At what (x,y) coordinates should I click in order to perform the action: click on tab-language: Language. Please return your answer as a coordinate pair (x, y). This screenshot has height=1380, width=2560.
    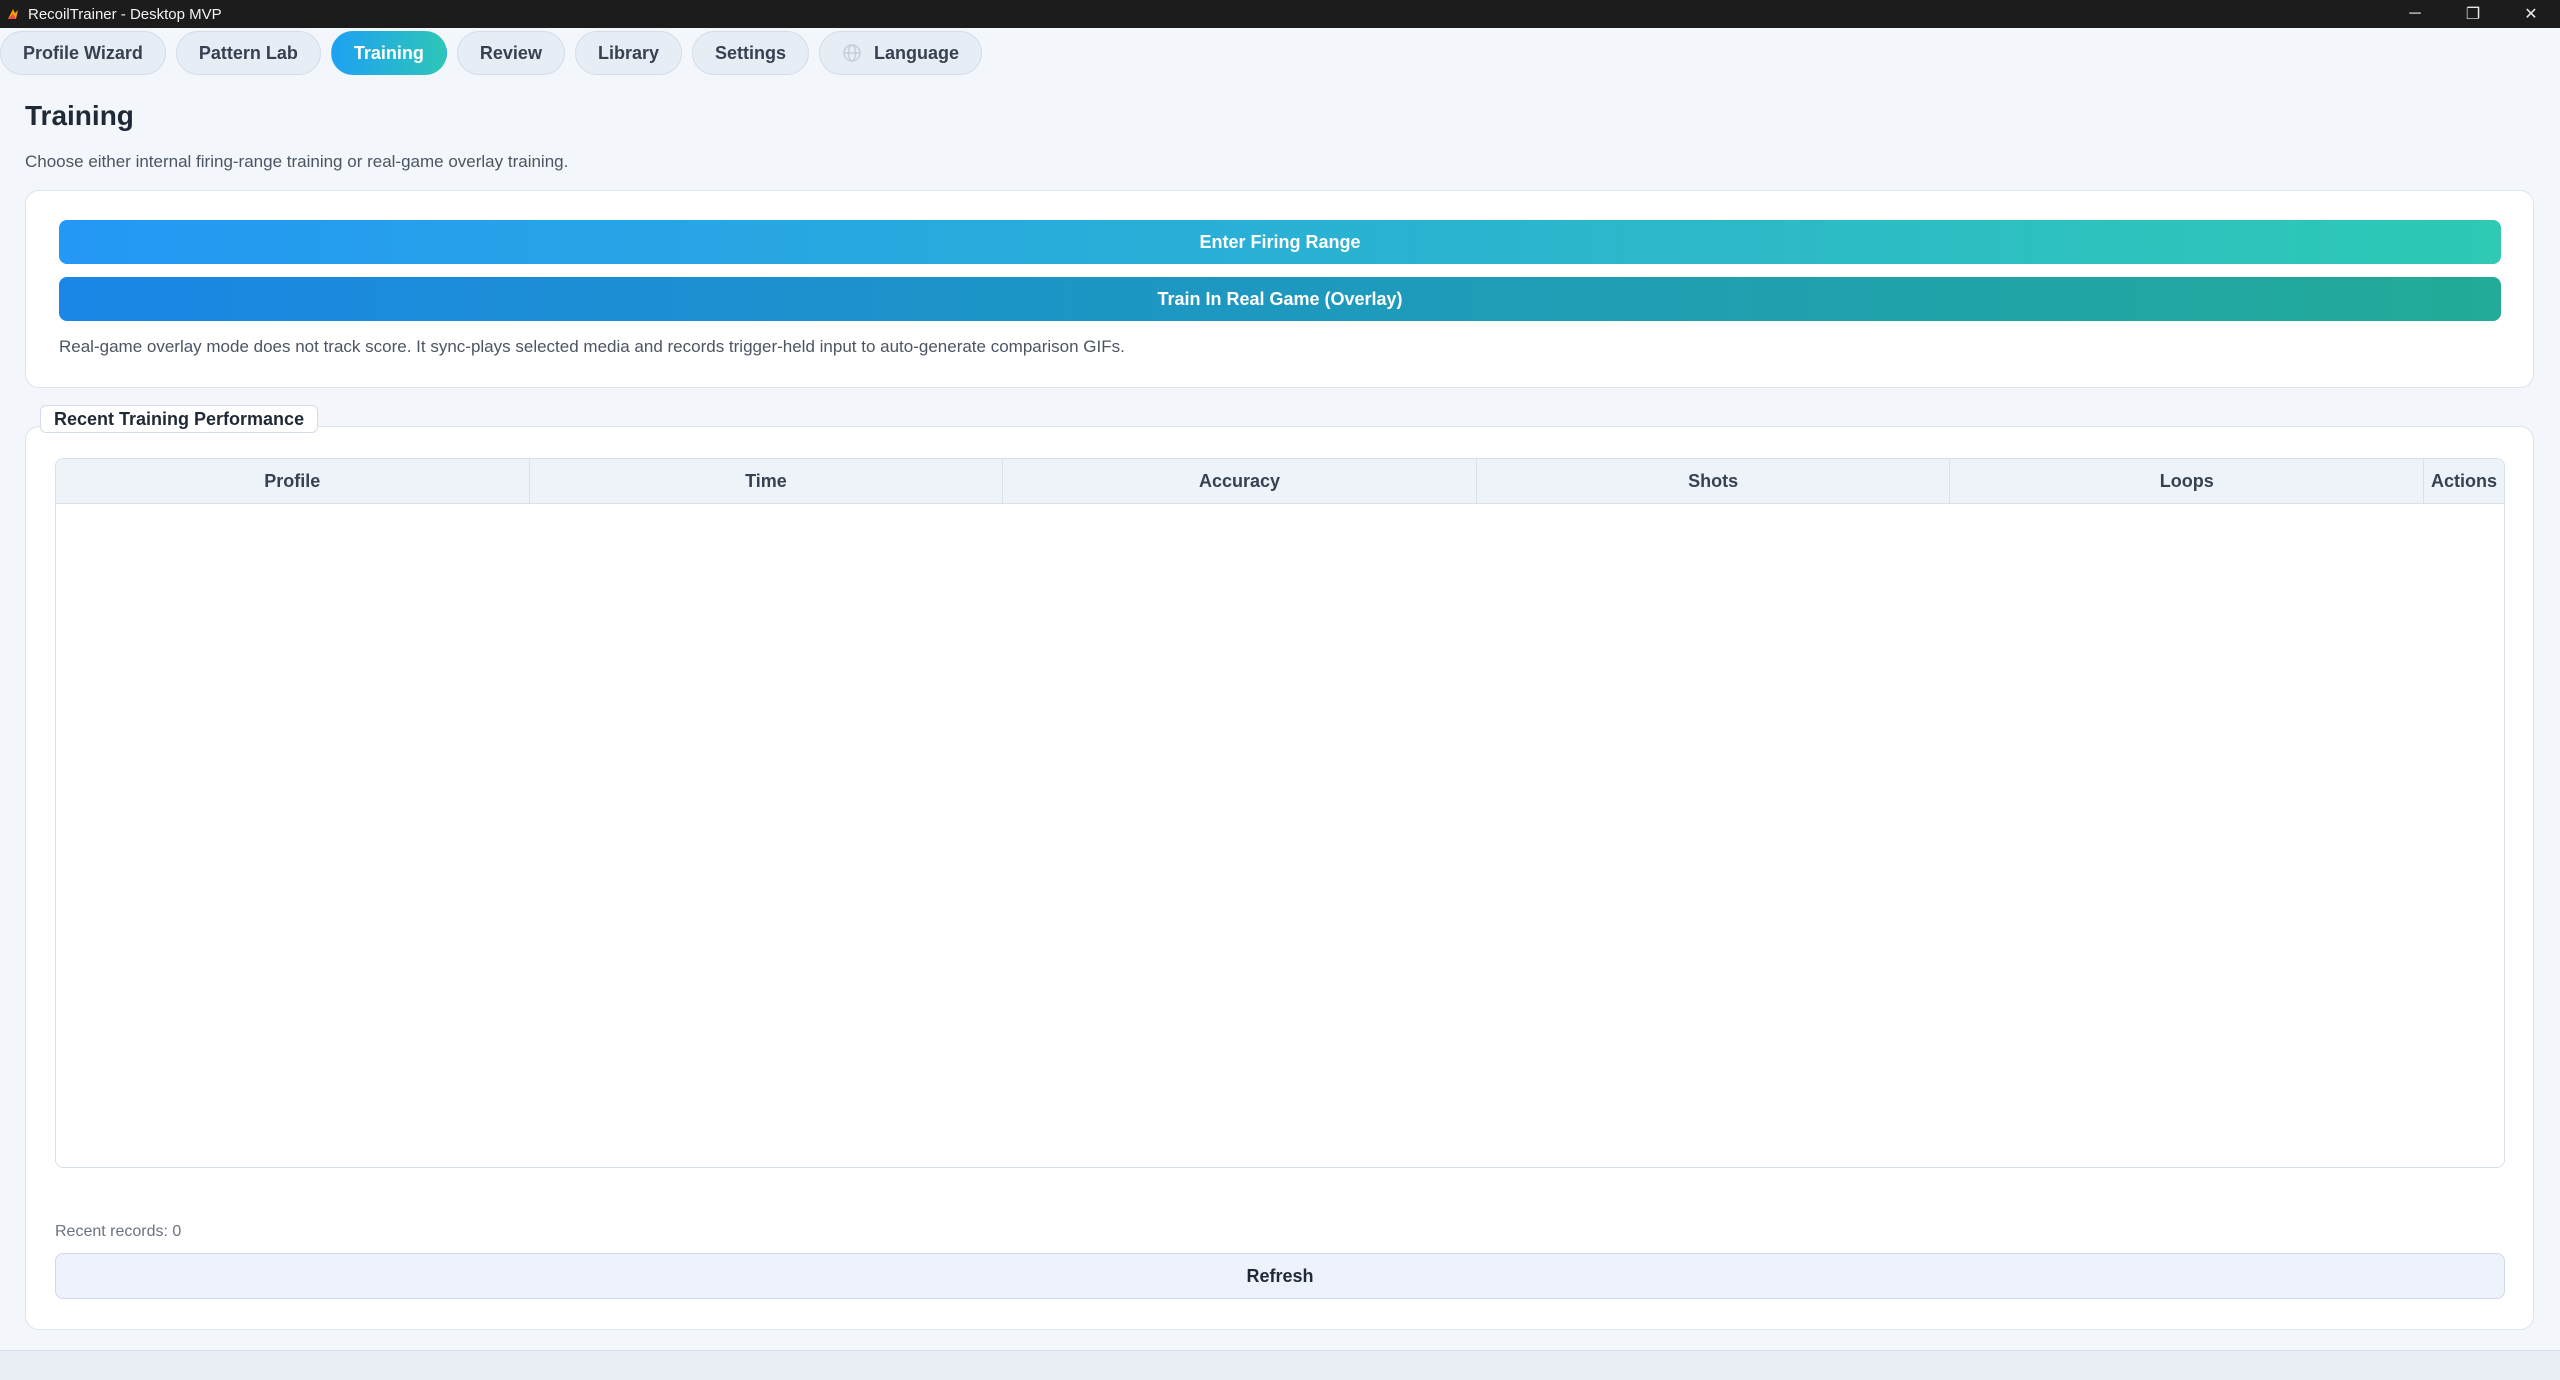
    Looking at the image, I should click on (901, 53).